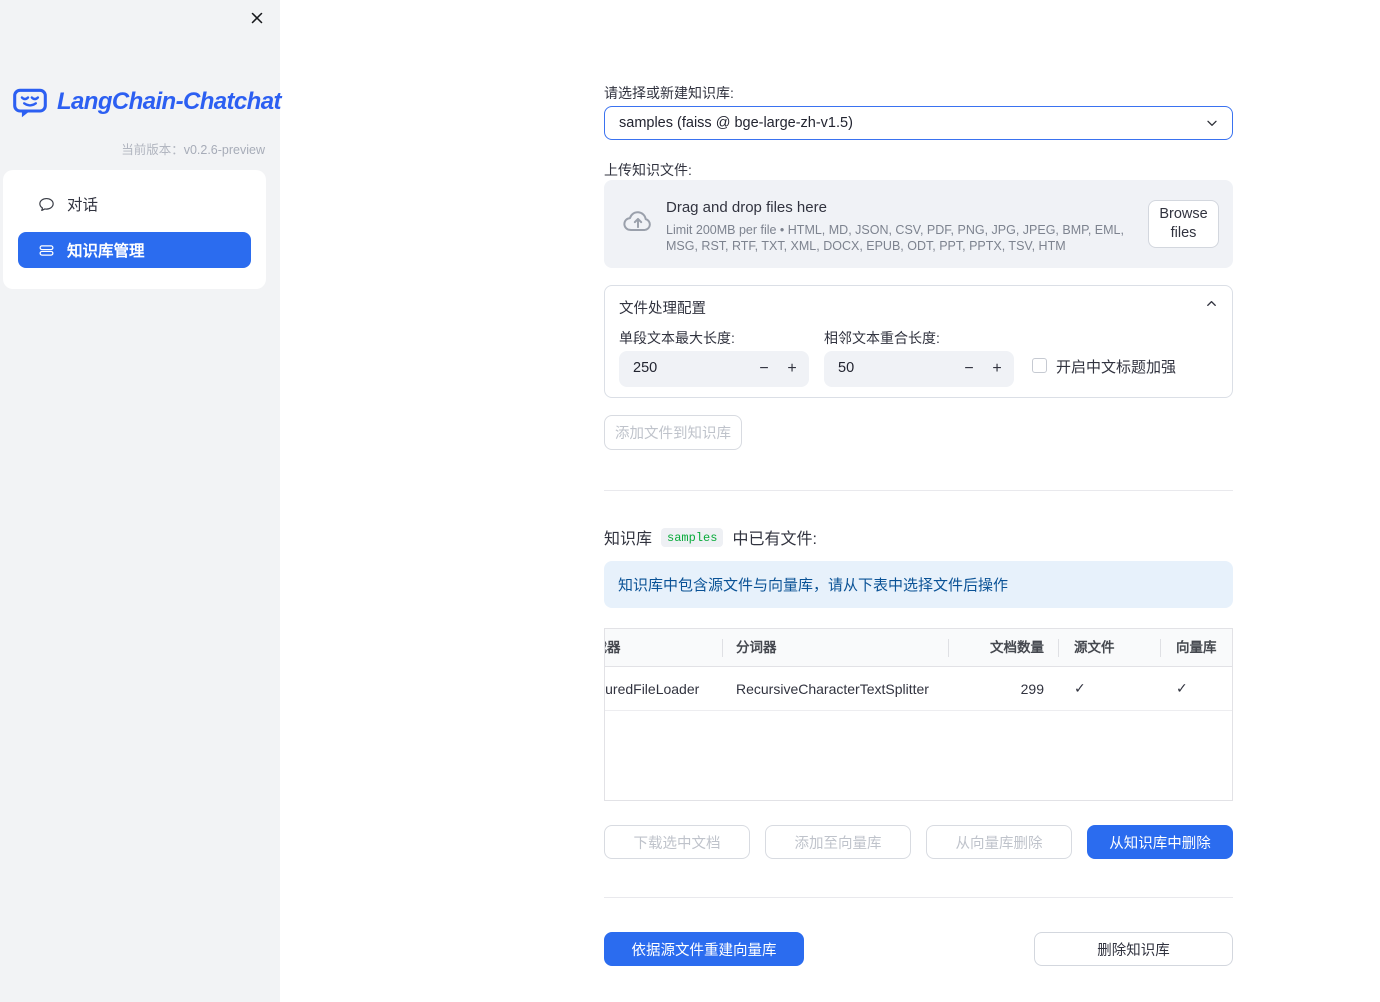 Image resolution: width=1380 pixels, height=1002 pixels. I want to click on cell-doc-count: 299, so click(1032, 688).